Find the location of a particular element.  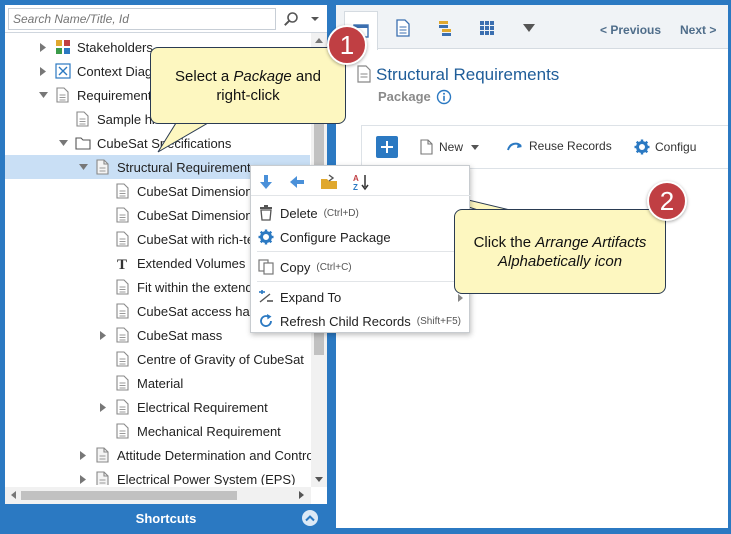

scroll-down-icon is located at coordinates (319, 480).